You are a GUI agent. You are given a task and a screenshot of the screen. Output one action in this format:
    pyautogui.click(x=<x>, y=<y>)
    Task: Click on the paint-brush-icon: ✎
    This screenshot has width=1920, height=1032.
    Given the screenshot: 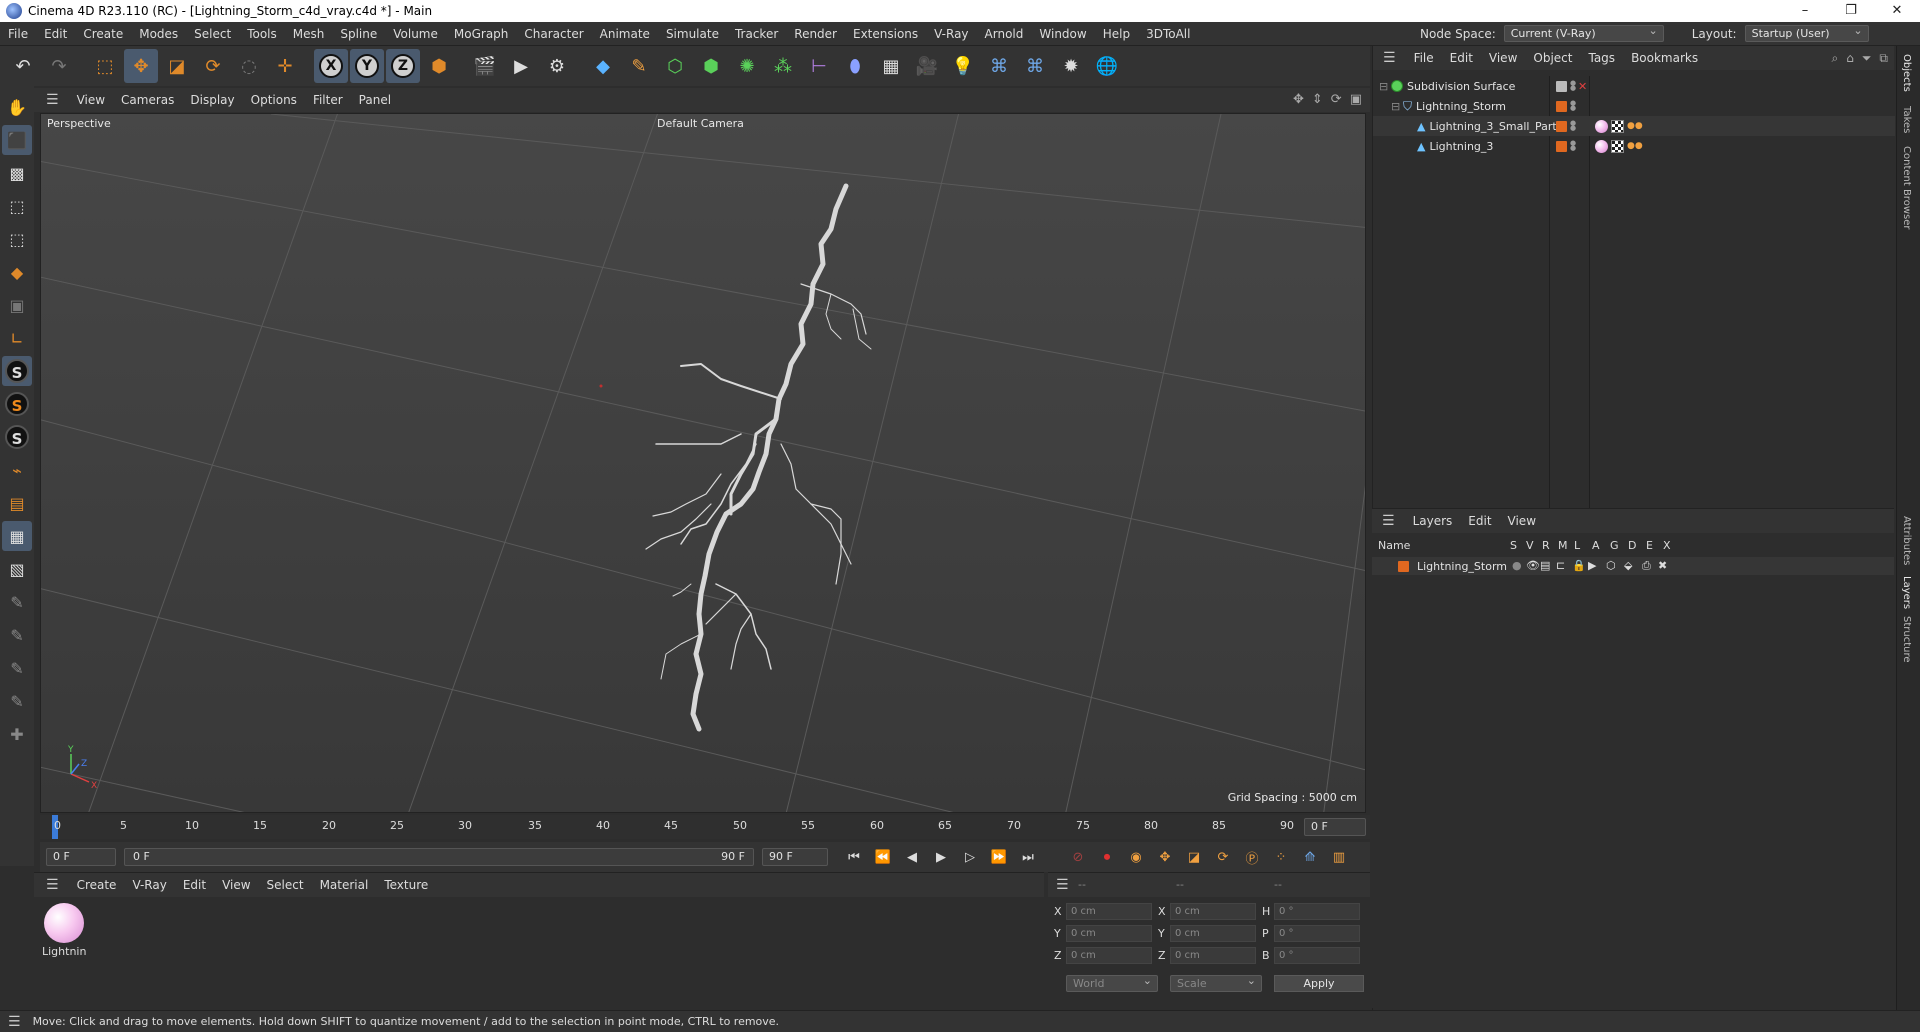 What is the action you would take?
    pyautogui.click(x=17, y=635)
    